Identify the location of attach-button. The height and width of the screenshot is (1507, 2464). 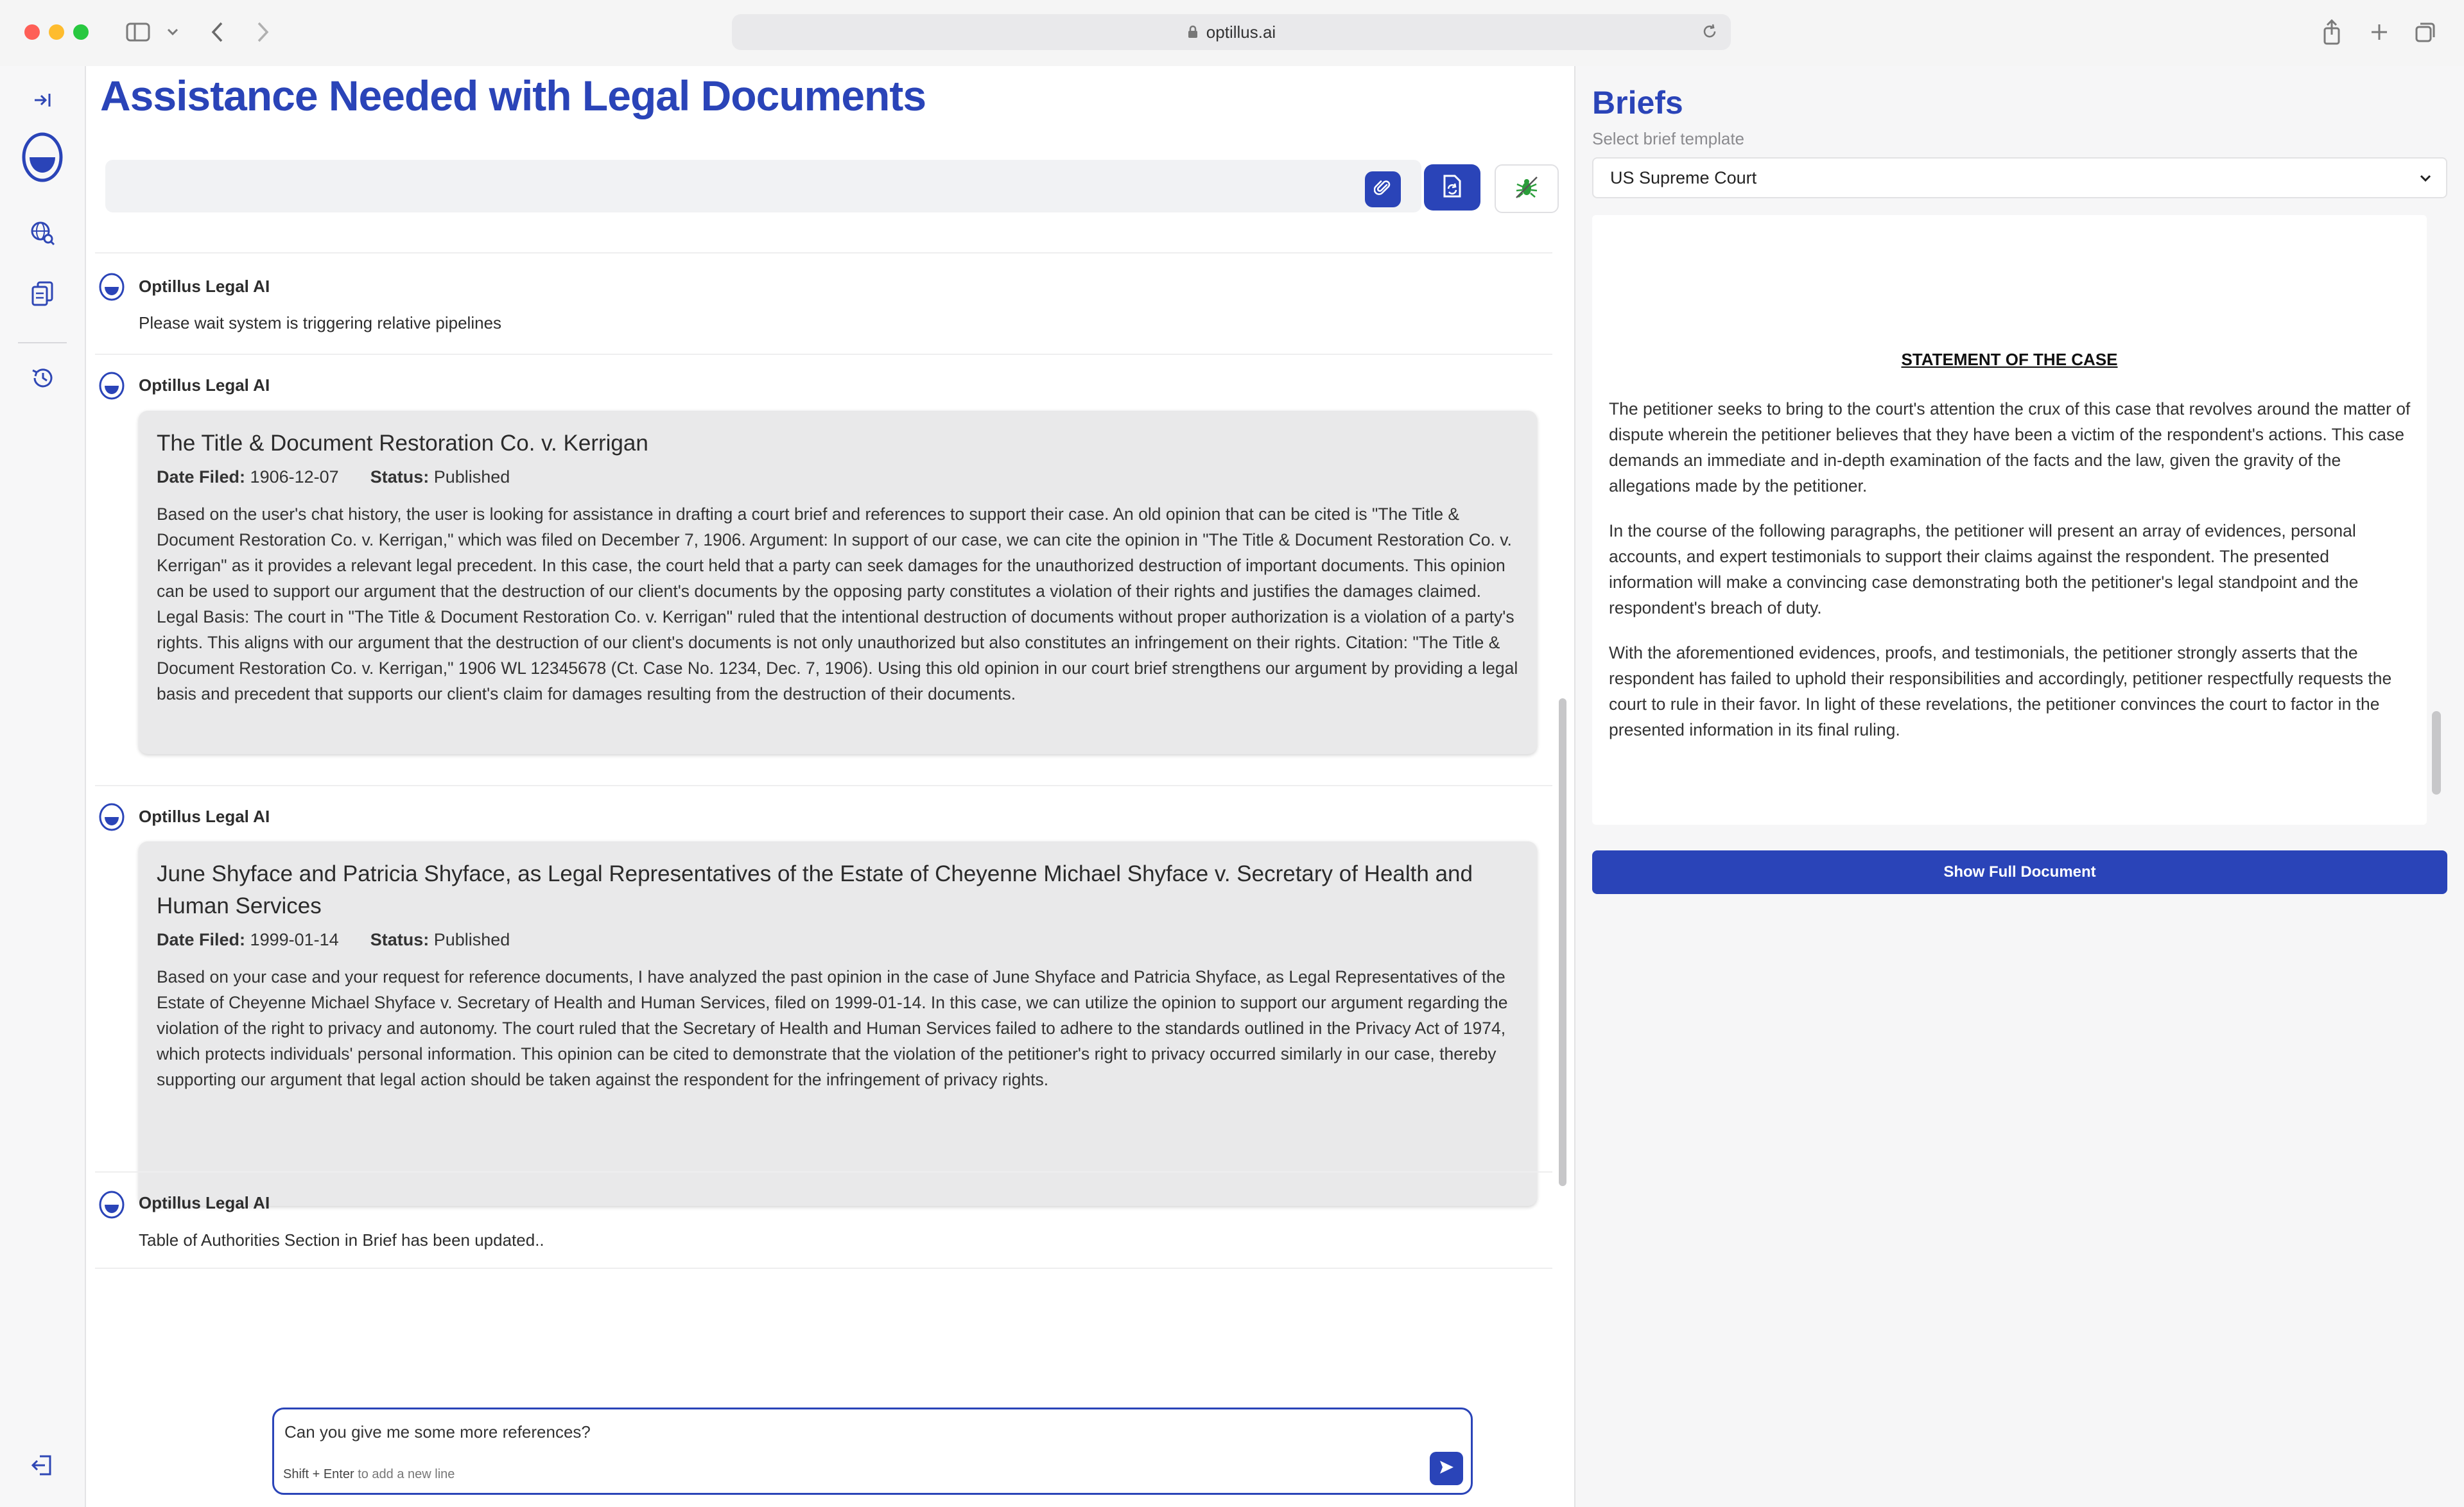
(1383, 189).